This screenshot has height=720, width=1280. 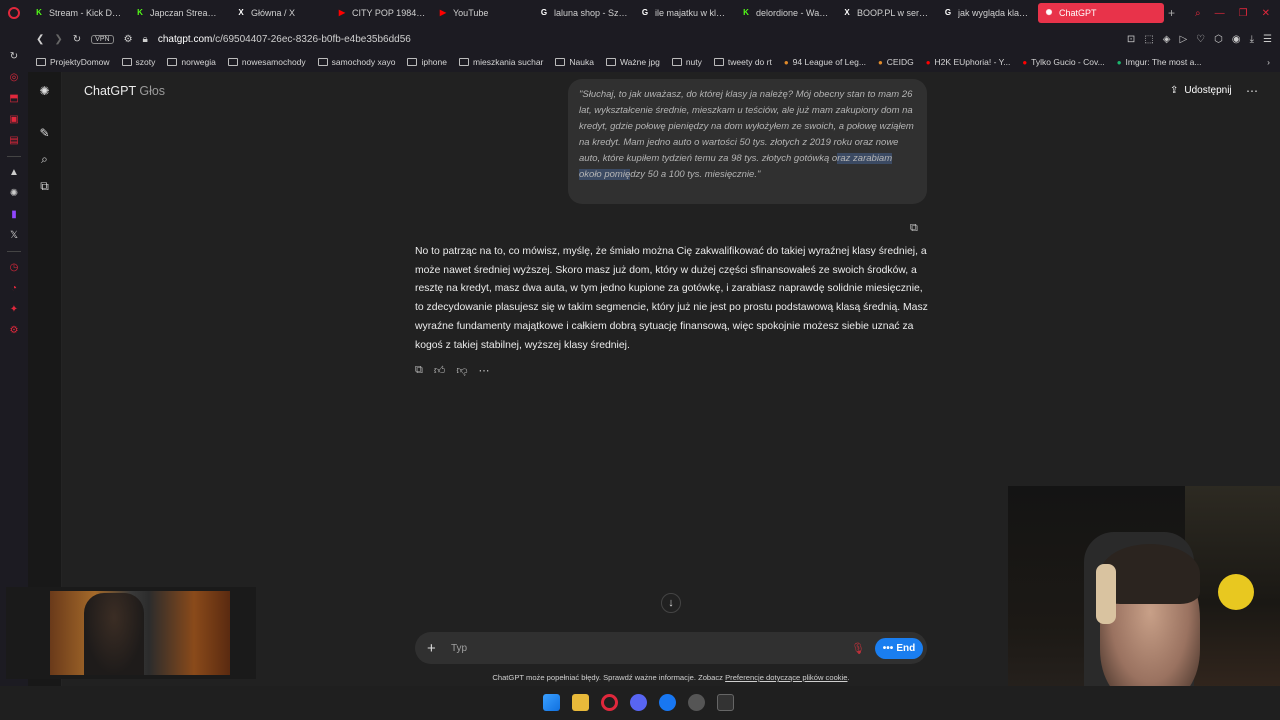 I want to click on add-attachment-icon: +, so click(x=437, y=648).